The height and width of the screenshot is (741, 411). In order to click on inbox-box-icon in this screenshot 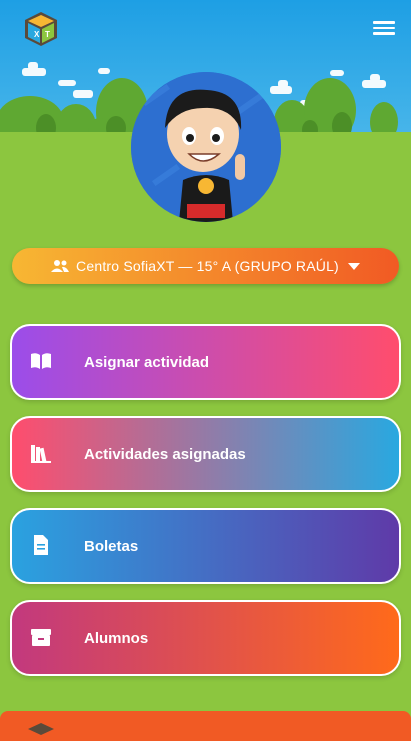, I will do `click(41, 637)`.